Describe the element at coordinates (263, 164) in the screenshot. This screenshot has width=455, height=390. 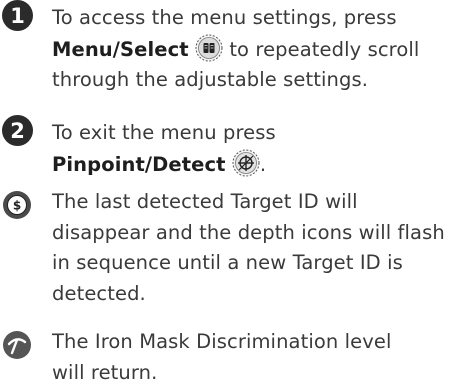
I see `step-2-line-2-rest: .` at that location.